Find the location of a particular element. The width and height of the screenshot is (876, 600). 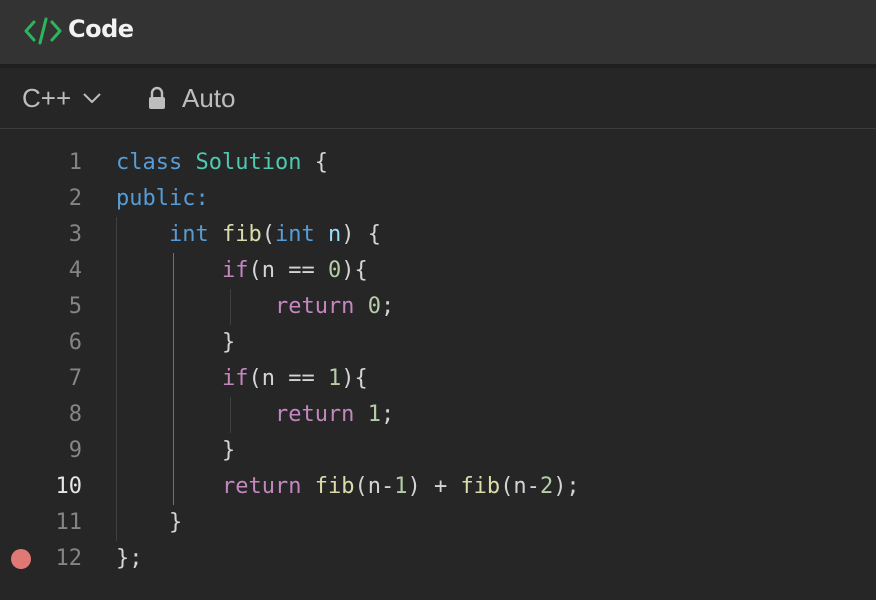

line-number: 3 is located at coordinates (75, 234).